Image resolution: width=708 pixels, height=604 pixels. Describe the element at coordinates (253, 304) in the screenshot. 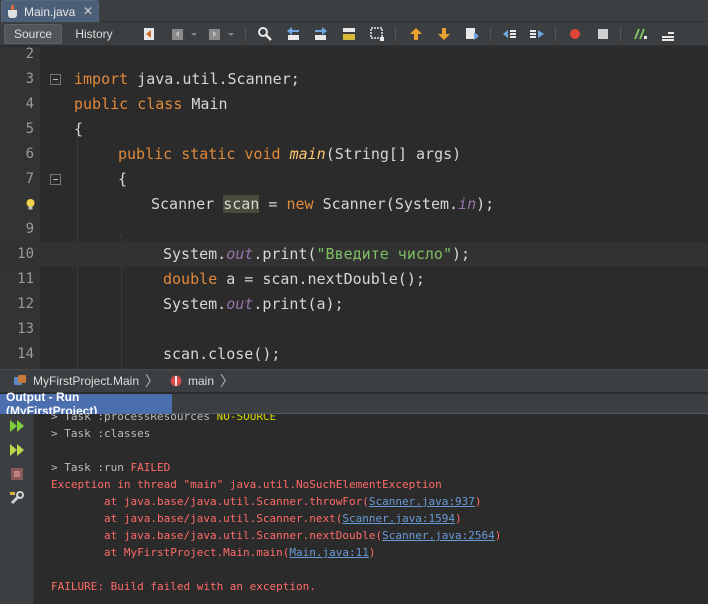

I see `code-text: System.out.print(a);` at that location.